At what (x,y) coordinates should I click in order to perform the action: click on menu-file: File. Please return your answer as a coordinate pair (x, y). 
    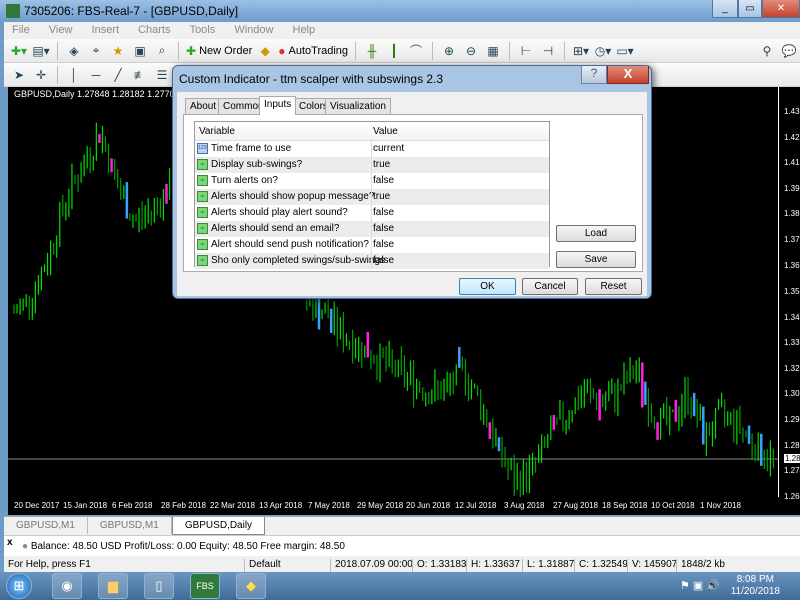
    Looking at the image, I should click on (21, 30).